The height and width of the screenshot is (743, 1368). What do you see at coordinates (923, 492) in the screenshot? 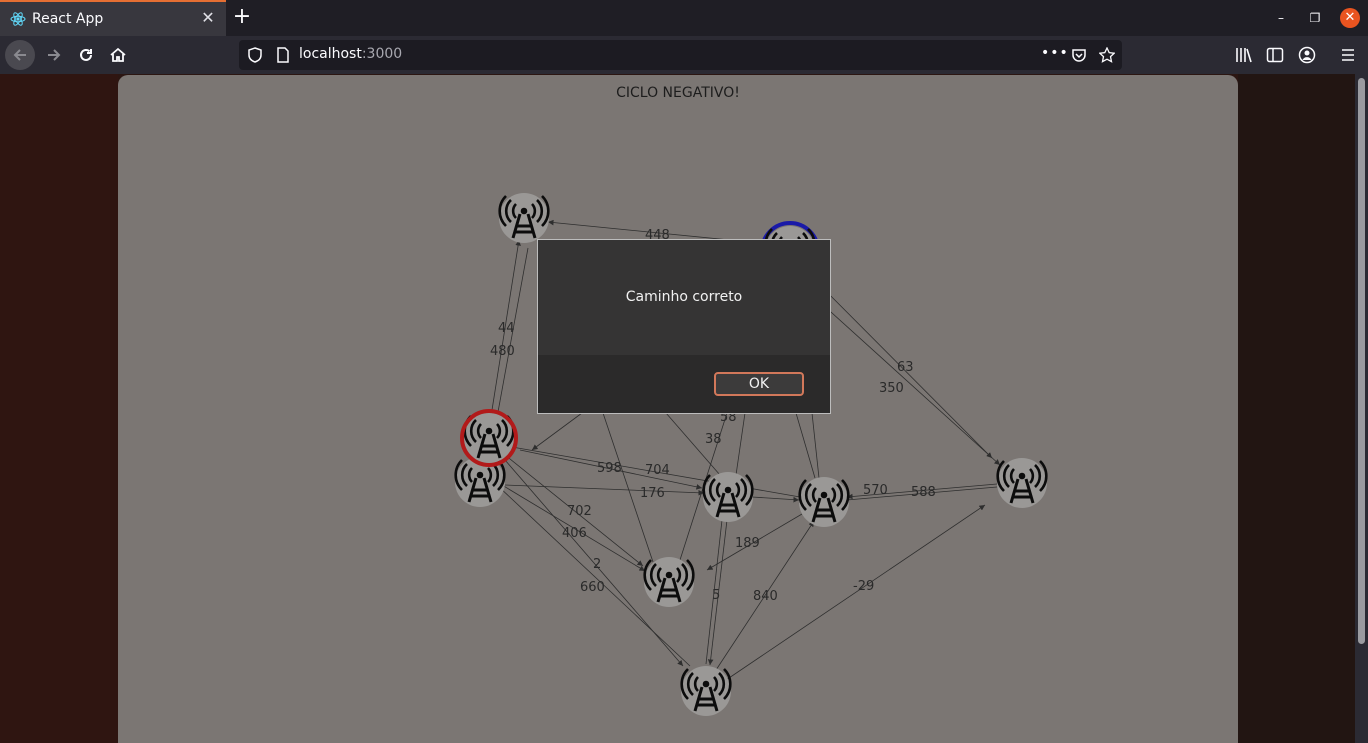
I see `edge-label: 588` at bounding box center [923, 492].